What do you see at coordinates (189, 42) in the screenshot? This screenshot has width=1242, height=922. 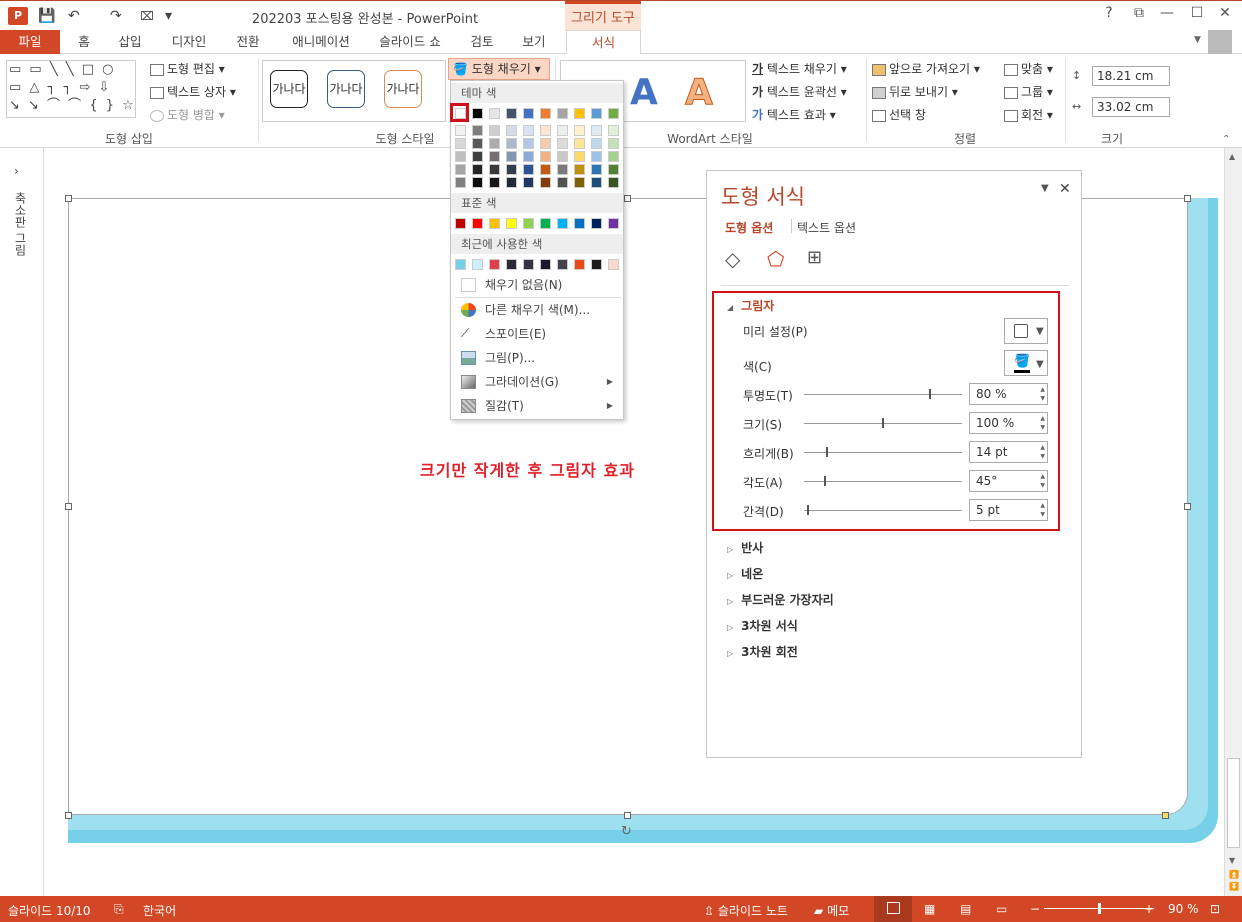 I see `tab-design: 디자인` at bounding box center [189, 42].